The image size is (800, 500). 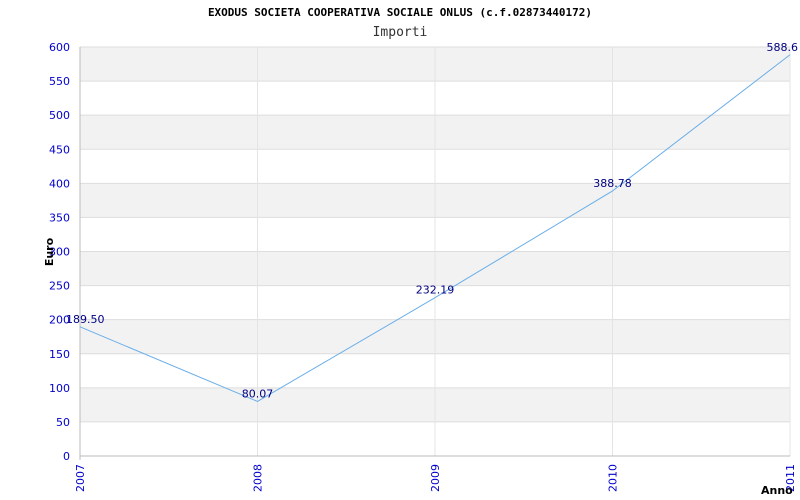 I want to click on data-label: 588.6, so click(x=783, y=47).